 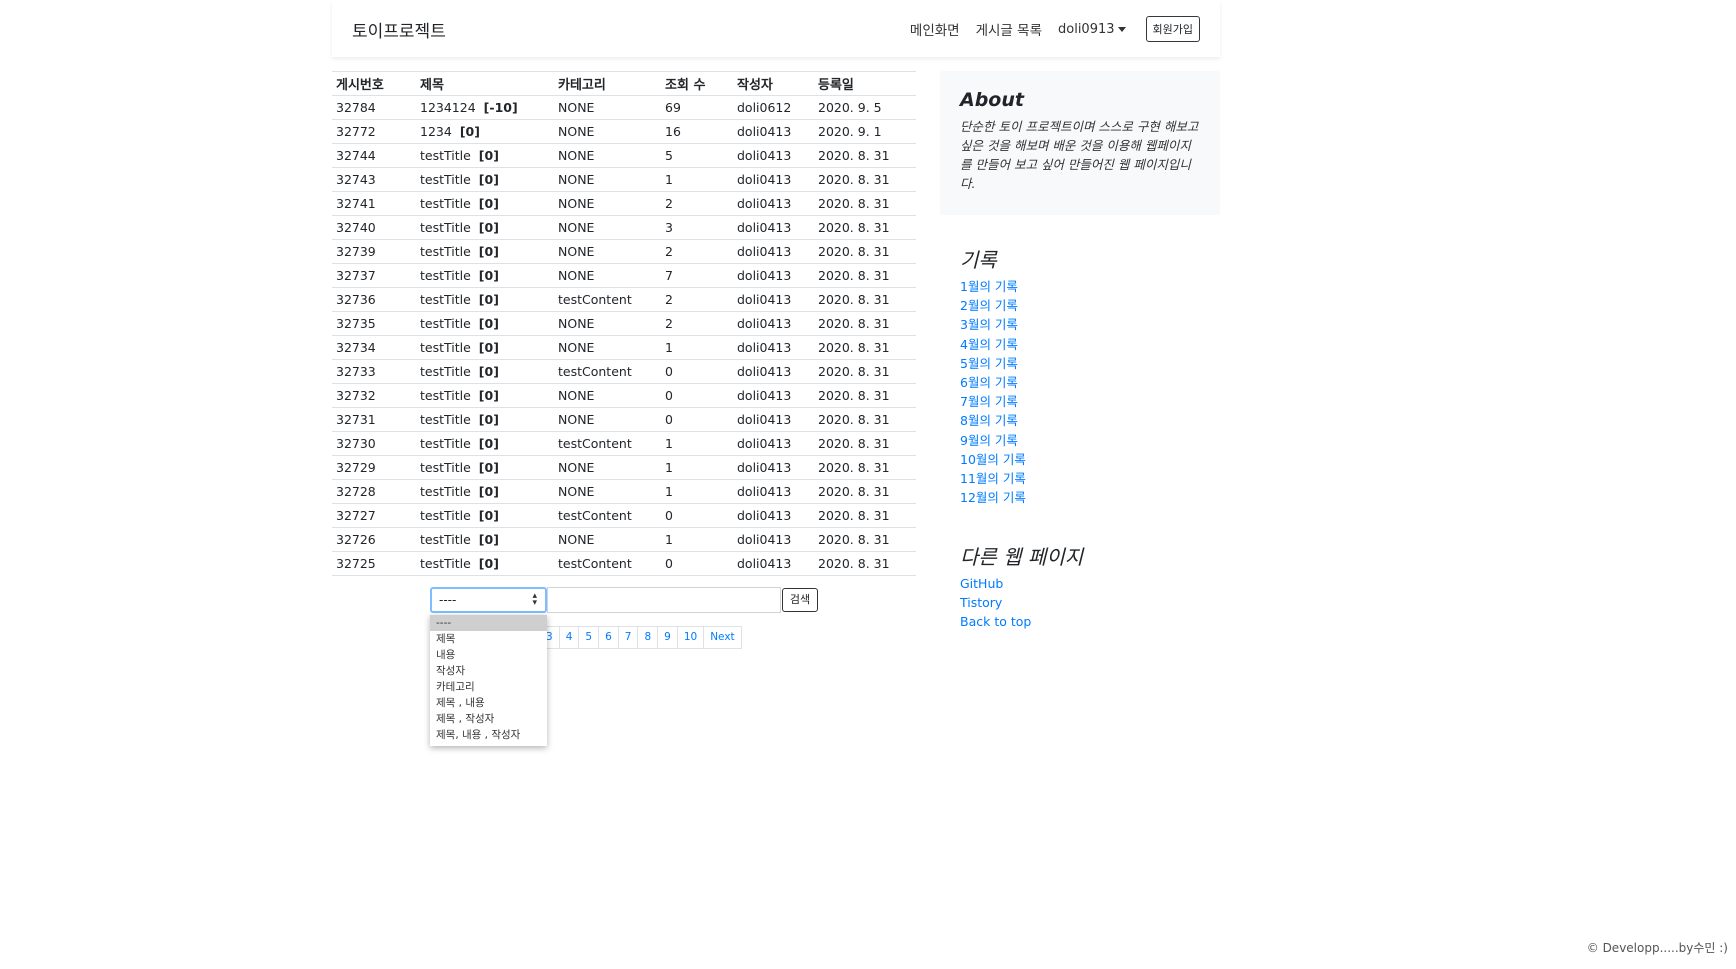 I want to click on column-header: 등록일, so click(x=865, y=83).